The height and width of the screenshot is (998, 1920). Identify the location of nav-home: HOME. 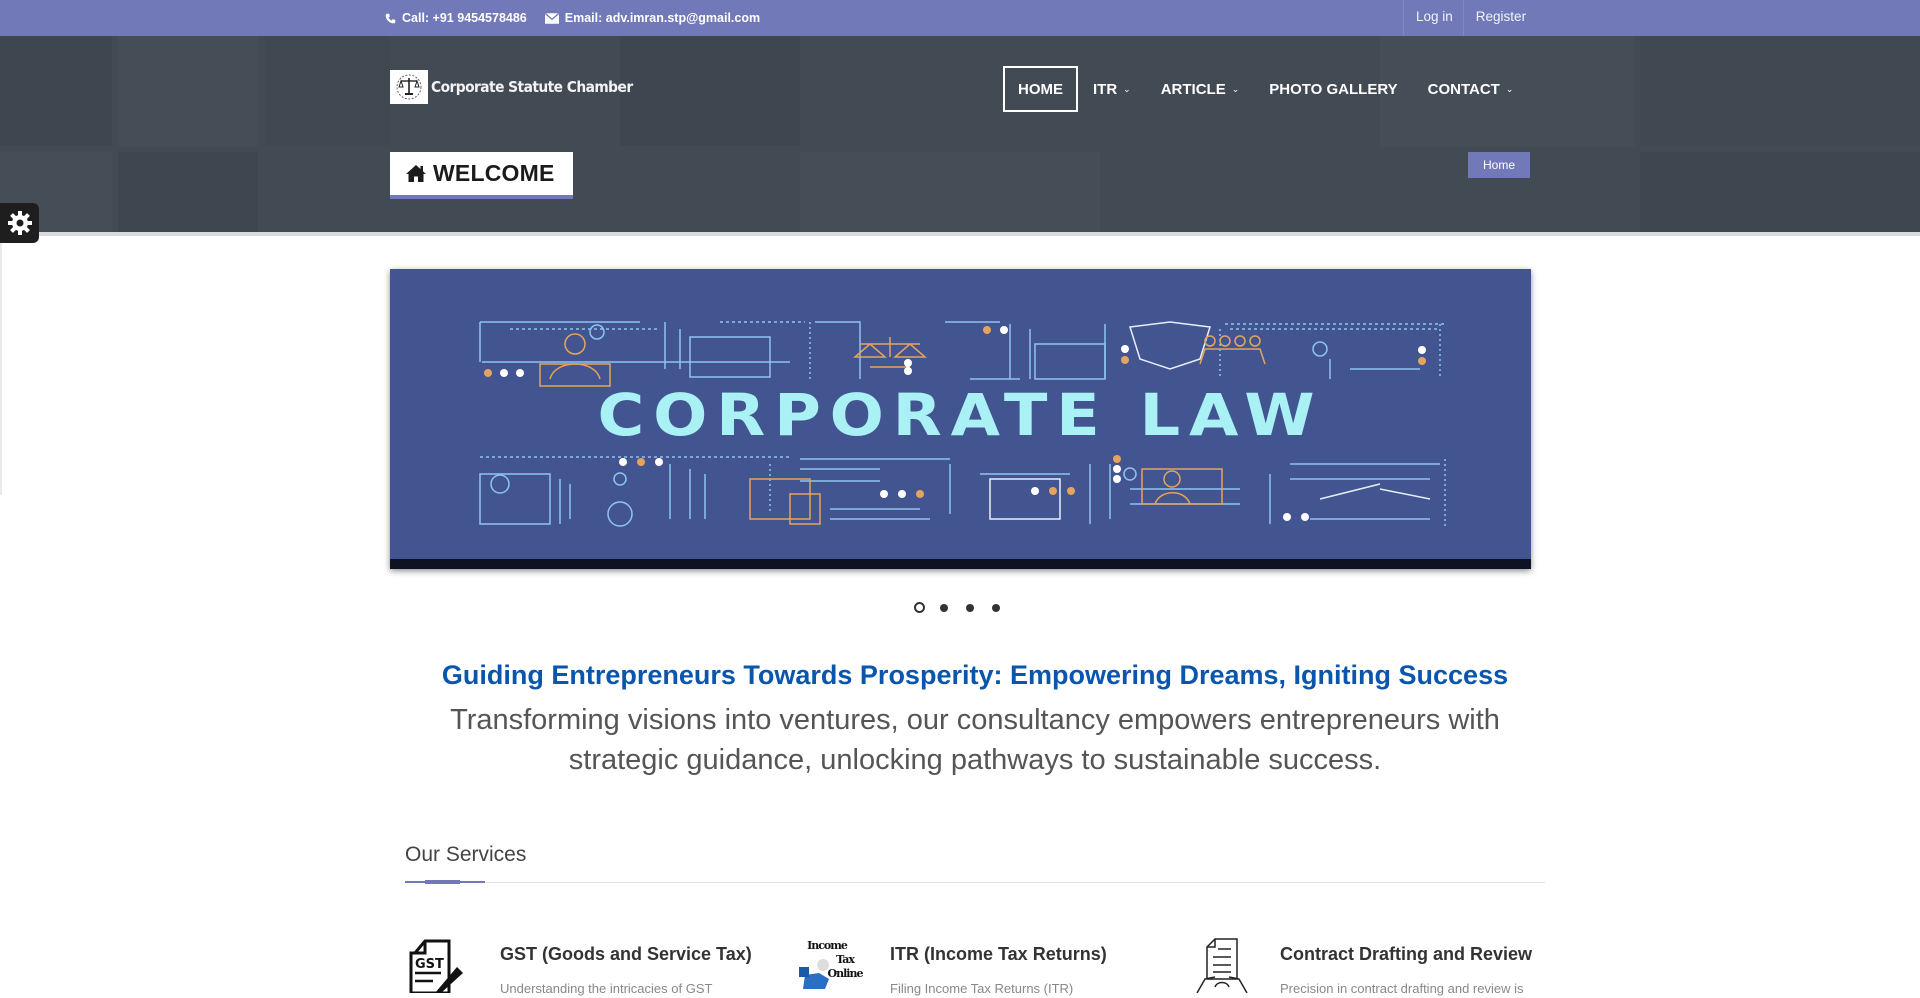
(1040, 89).